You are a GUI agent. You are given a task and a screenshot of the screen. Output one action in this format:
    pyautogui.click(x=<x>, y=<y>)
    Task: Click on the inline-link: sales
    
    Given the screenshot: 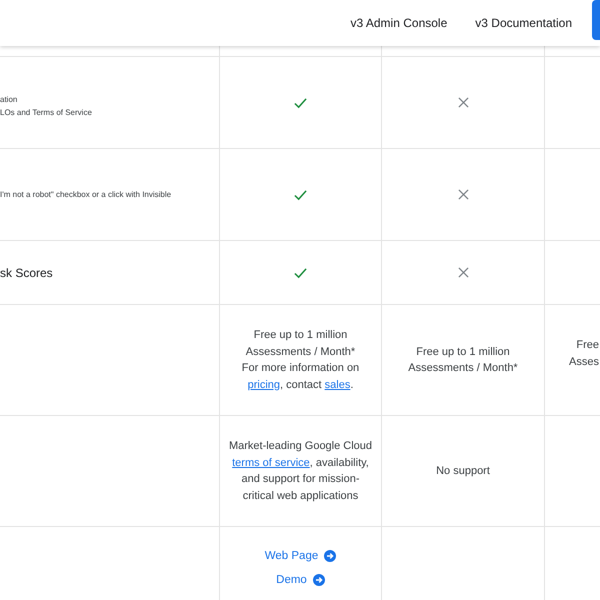 What is the action you would take?
    pyautogui.click(x=337, y=384)
    